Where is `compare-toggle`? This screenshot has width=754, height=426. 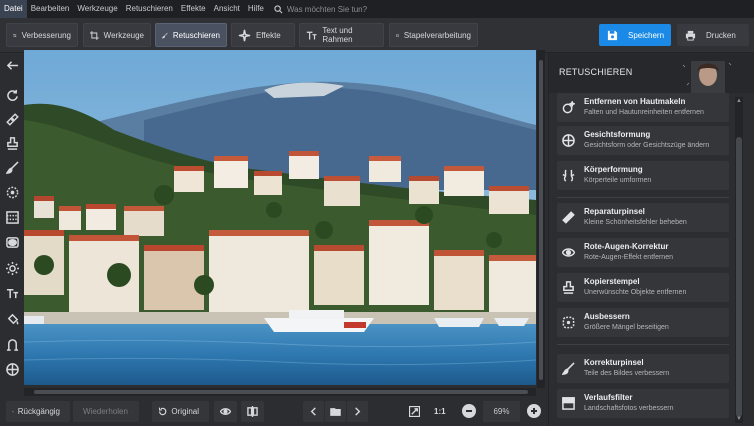
compare-toggle is located at coordinates (252, 411).